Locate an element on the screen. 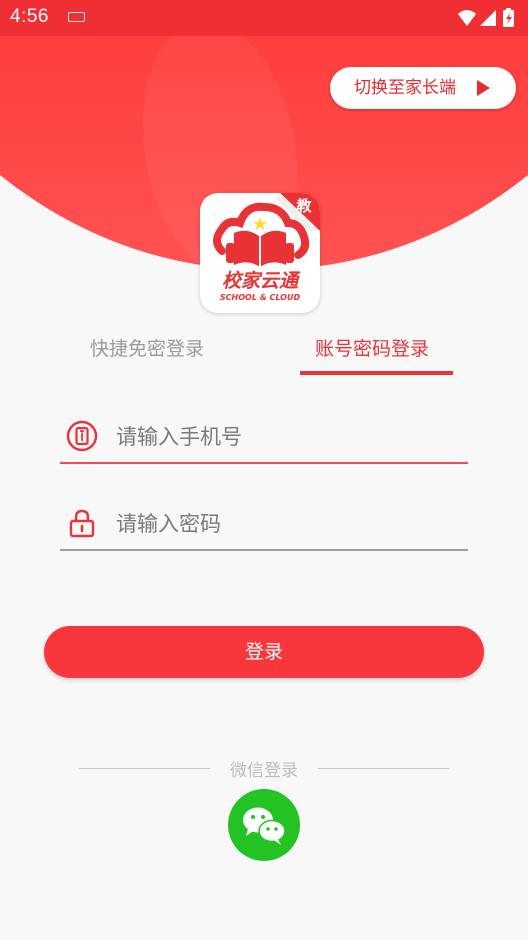 This screenshot has height=940, width=528. app-logo: 教 校家云通 SCHOOL & CLOUD is located at coordinates (260, 253).